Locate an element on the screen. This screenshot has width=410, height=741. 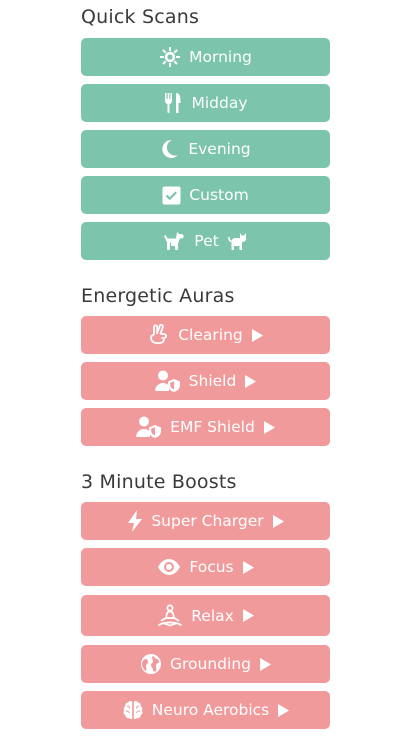
checkbox-icon is located at coordinates (171, 195).